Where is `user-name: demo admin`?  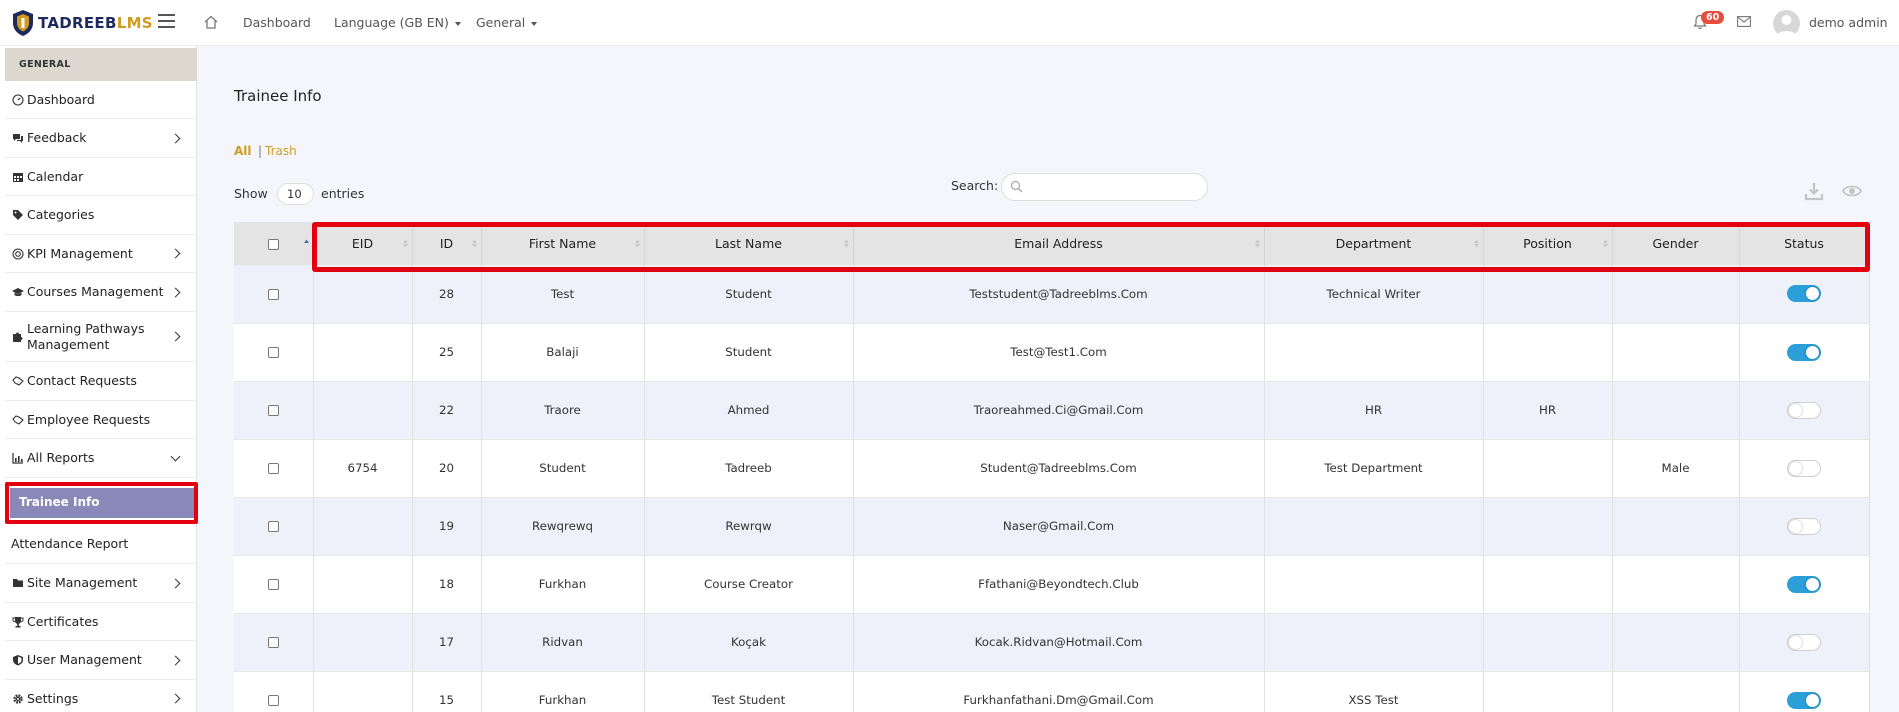
user-name: demo admin is located at coordinates (1848, 22).